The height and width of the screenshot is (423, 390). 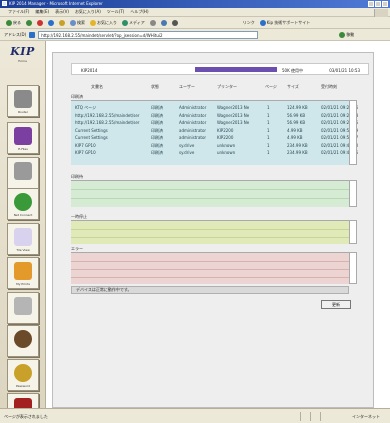 I want to click on print-icon, so click(x=174, y=22).